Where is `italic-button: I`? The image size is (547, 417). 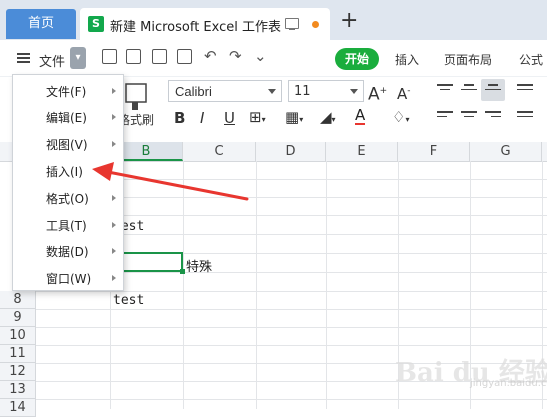 italic-button: I is located at coordinates (202, 118).